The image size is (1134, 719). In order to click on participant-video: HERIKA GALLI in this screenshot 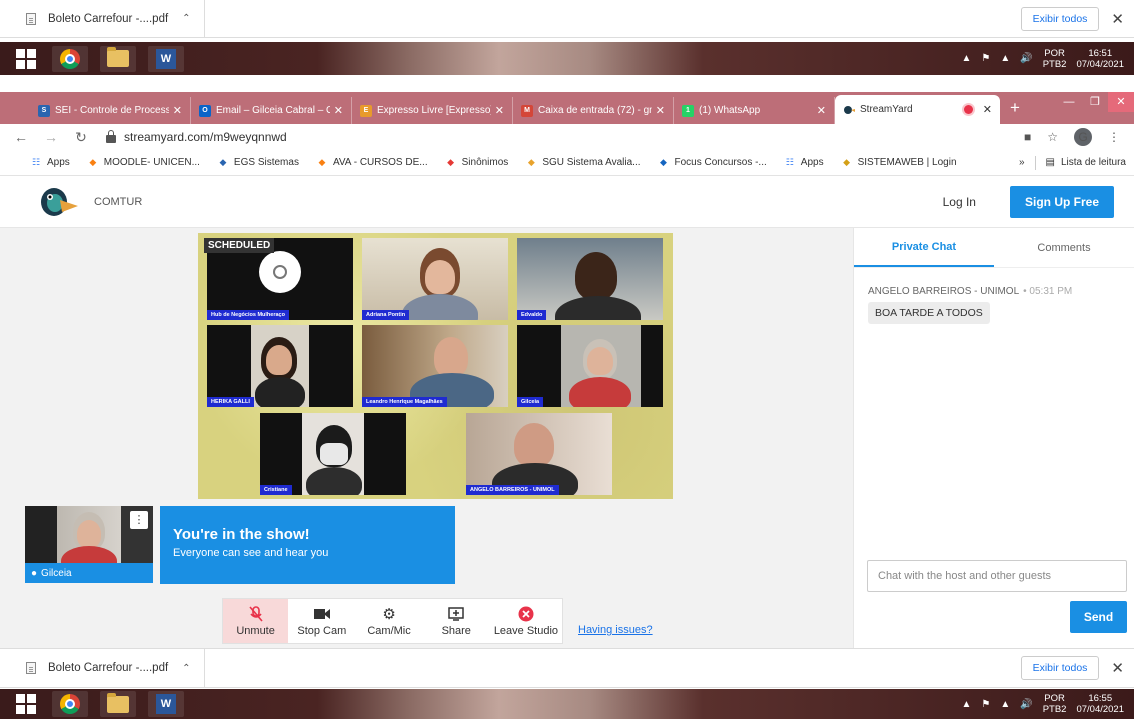, I will do `click(280, 366)`.